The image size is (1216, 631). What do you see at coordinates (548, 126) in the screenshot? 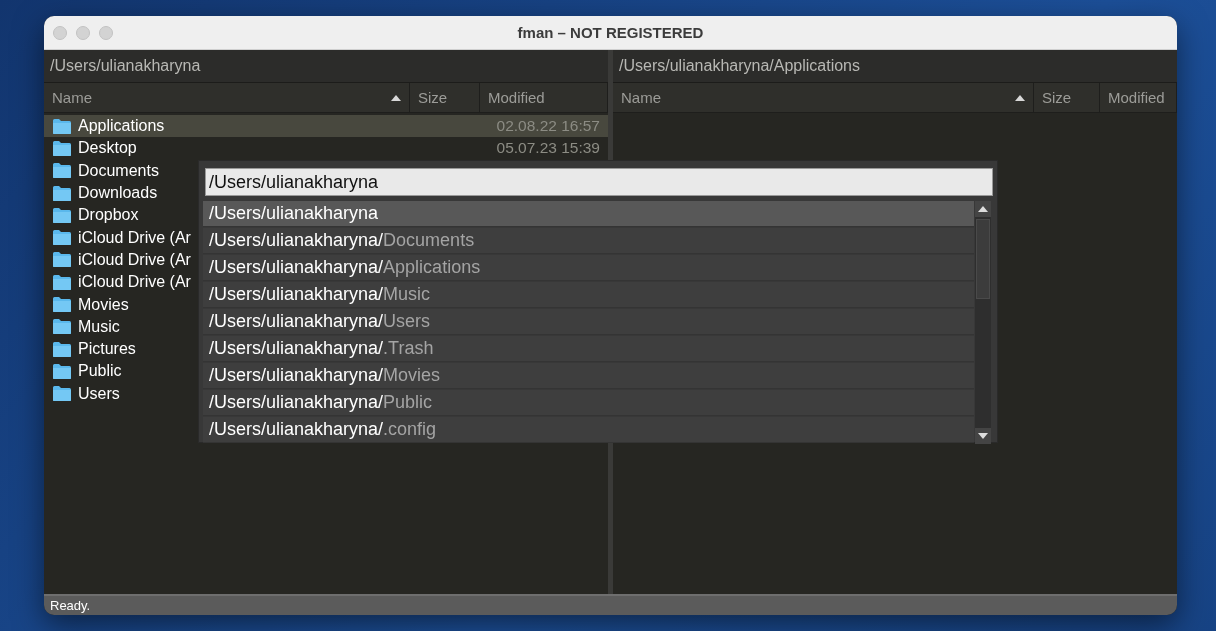
I see `modified-date: 02.08.22 16:57` at bounding box center [548, 126].